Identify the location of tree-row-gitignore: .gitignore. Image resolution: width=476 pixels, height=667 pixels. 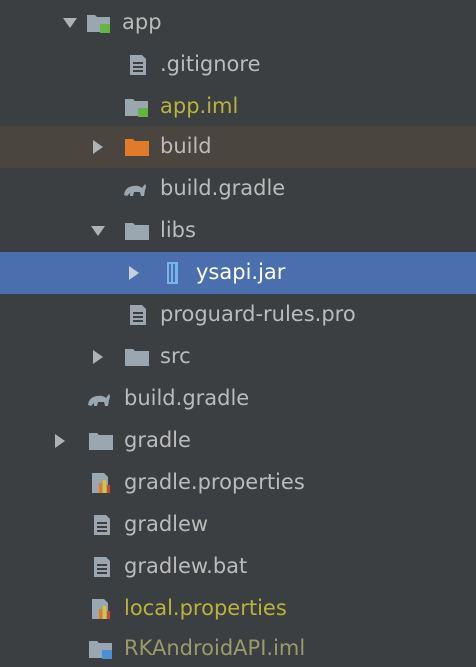
(238, 65).